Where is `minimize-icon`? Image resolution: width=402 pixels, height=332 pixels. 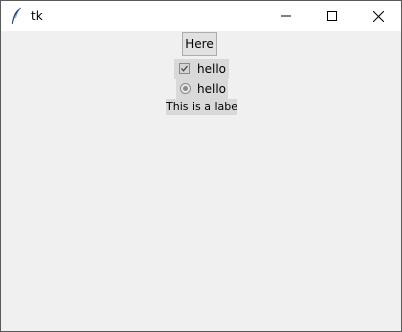
minimize-icon is located at coordinates (286, 16).